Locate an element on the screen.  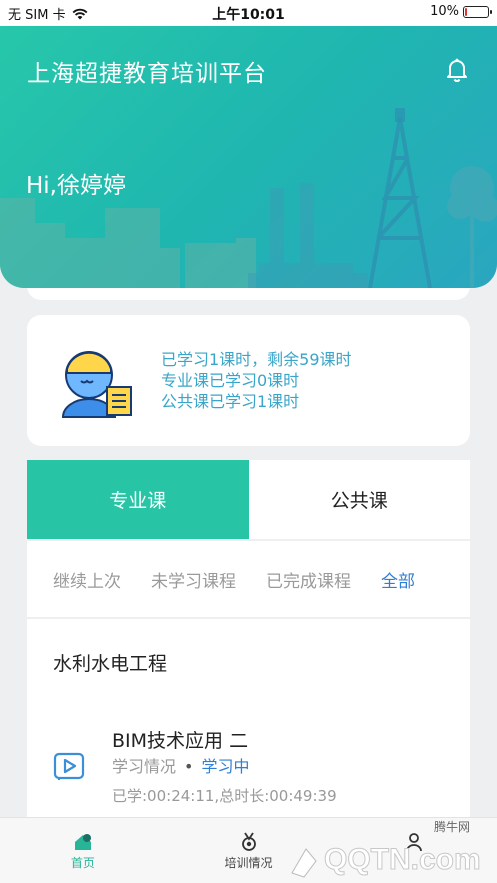
filter-not-learned: 未学习课程 is located at coordinates (193, 579).